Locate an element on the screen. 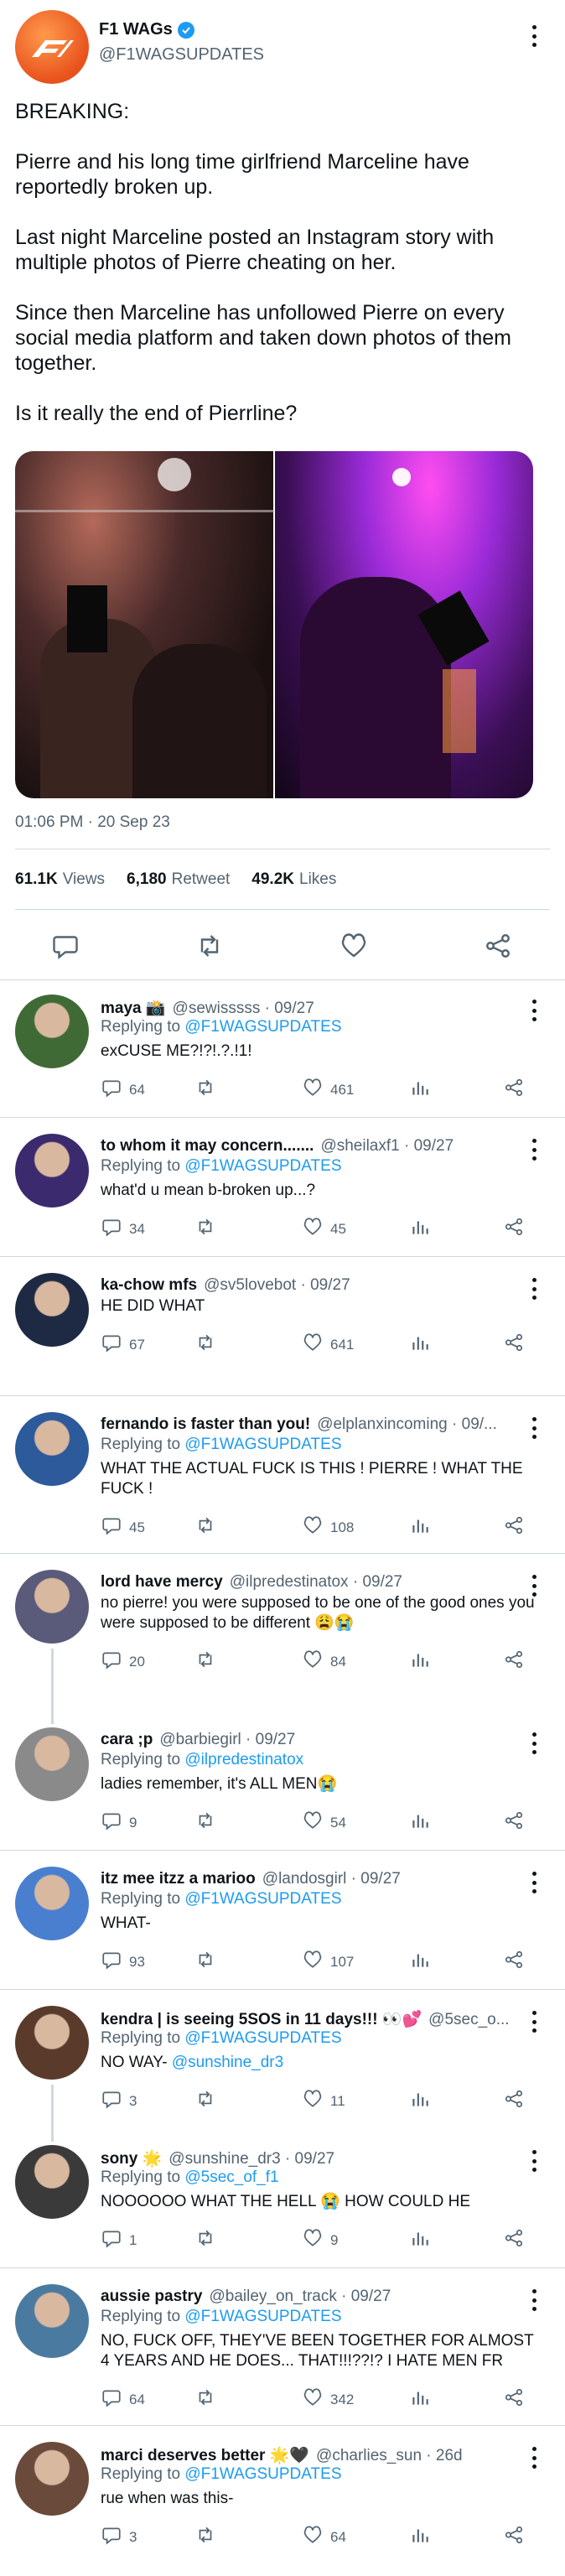 The height and width of the screenshot is (2576, 565). reply-like-action: 64 is located at coordinates (324, 2537).